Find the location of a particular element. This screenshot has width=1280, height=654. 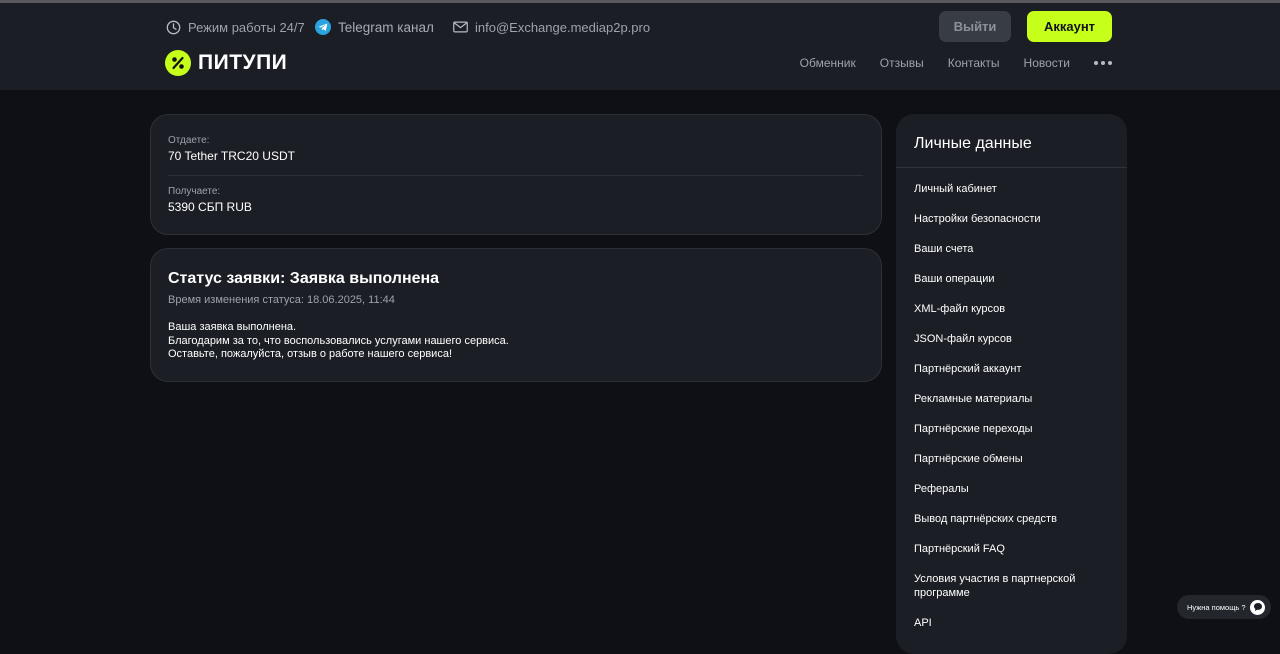

sidebar-item-partner-faq: Партнёрский FAQ is located at coordinates (1014, 549).